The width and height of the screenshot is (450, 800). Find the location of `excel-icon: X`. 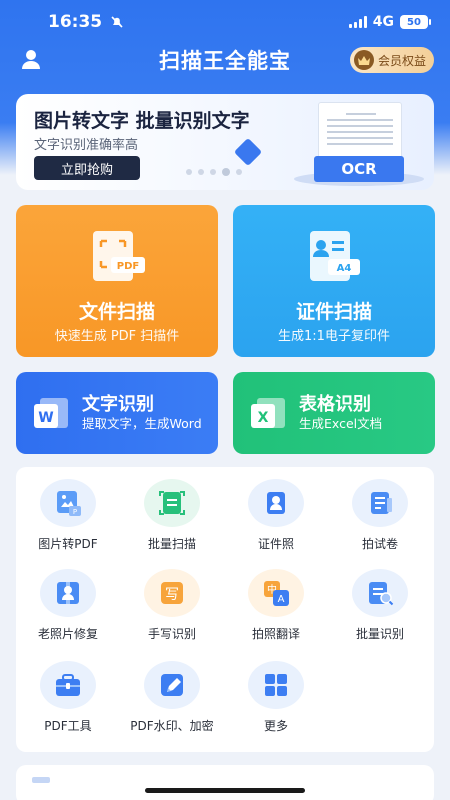

excel-icon: X is located at coordinates (268, 413).